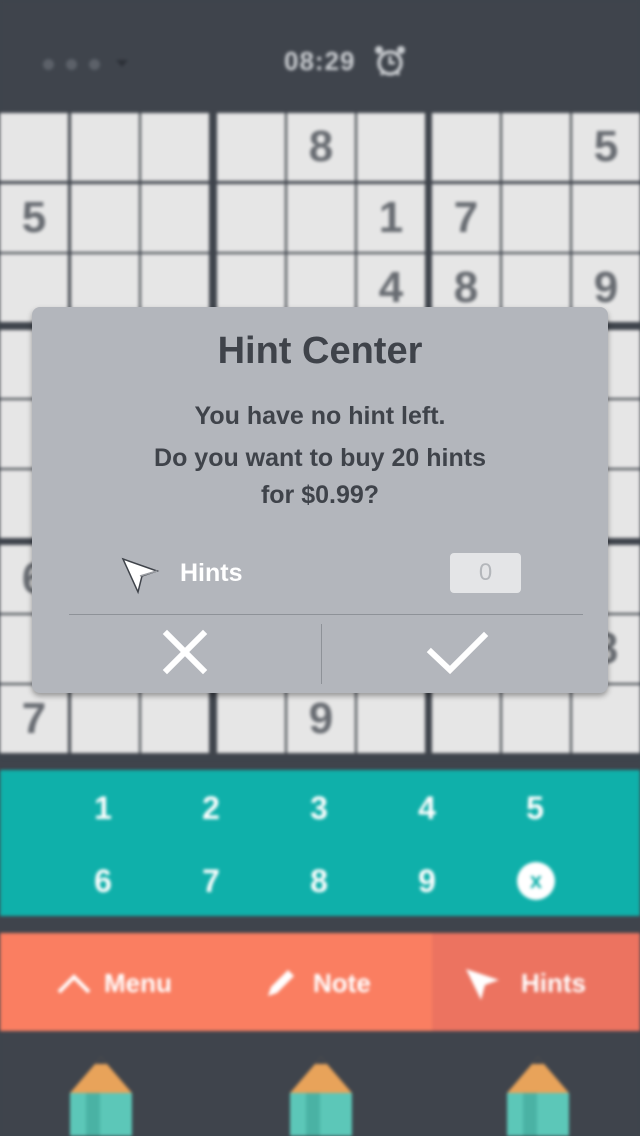 This screenshot has width=640, height=1136. What do you see at coordinates (320, 351) in the screenshot?
I see `dialog-title: Hint Center` at bounding box center [320, 351].